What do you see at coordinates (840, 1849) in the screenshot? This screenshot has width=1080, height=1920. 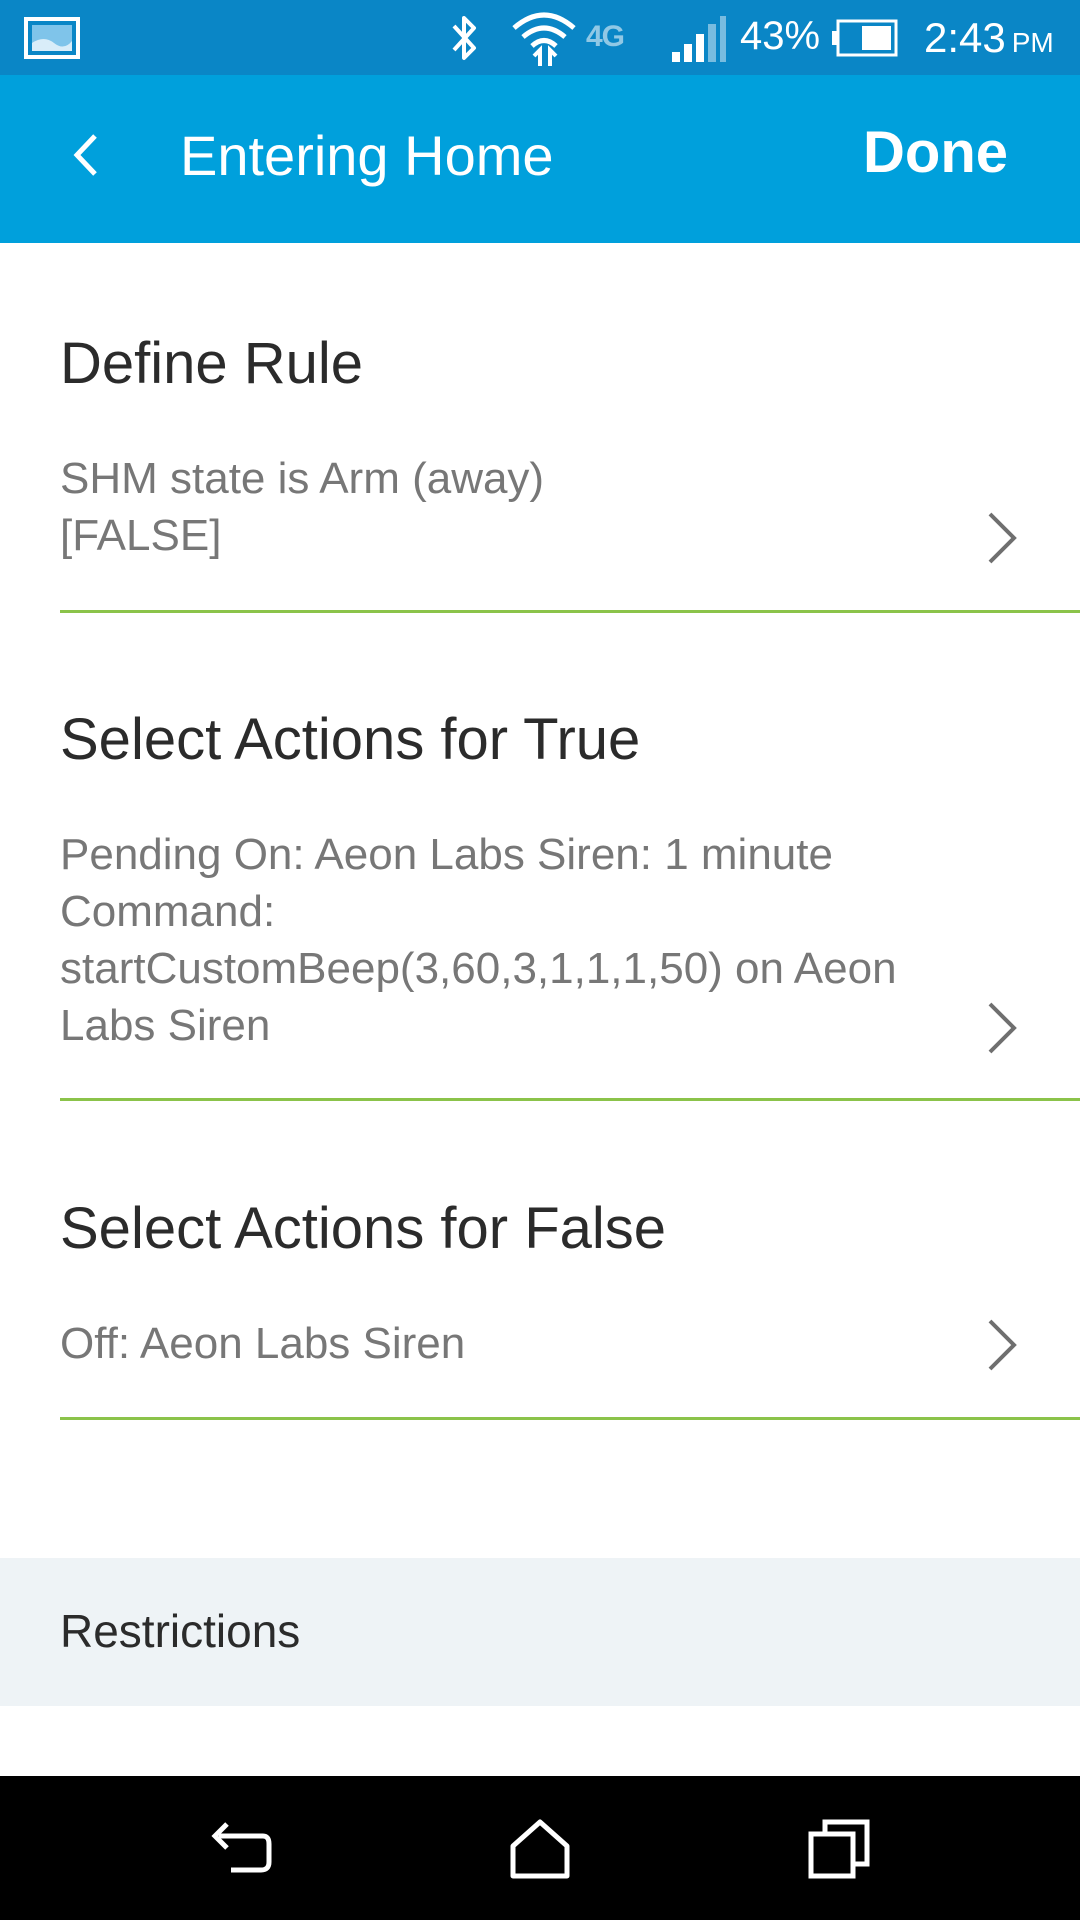 I see `nav-recents-icon` at bounding box center [840, 1849].